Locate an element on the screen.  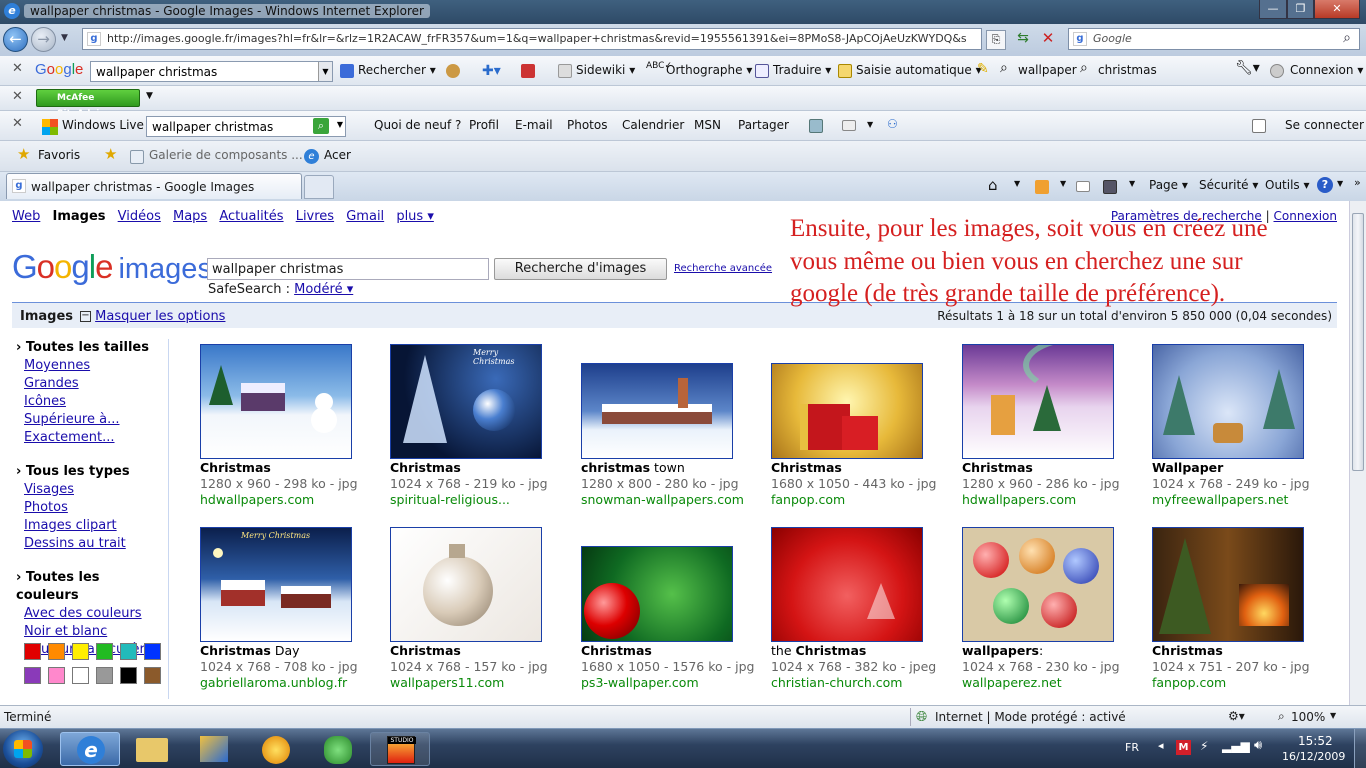
nav-books: Livres is located at coordinates (315, 216).